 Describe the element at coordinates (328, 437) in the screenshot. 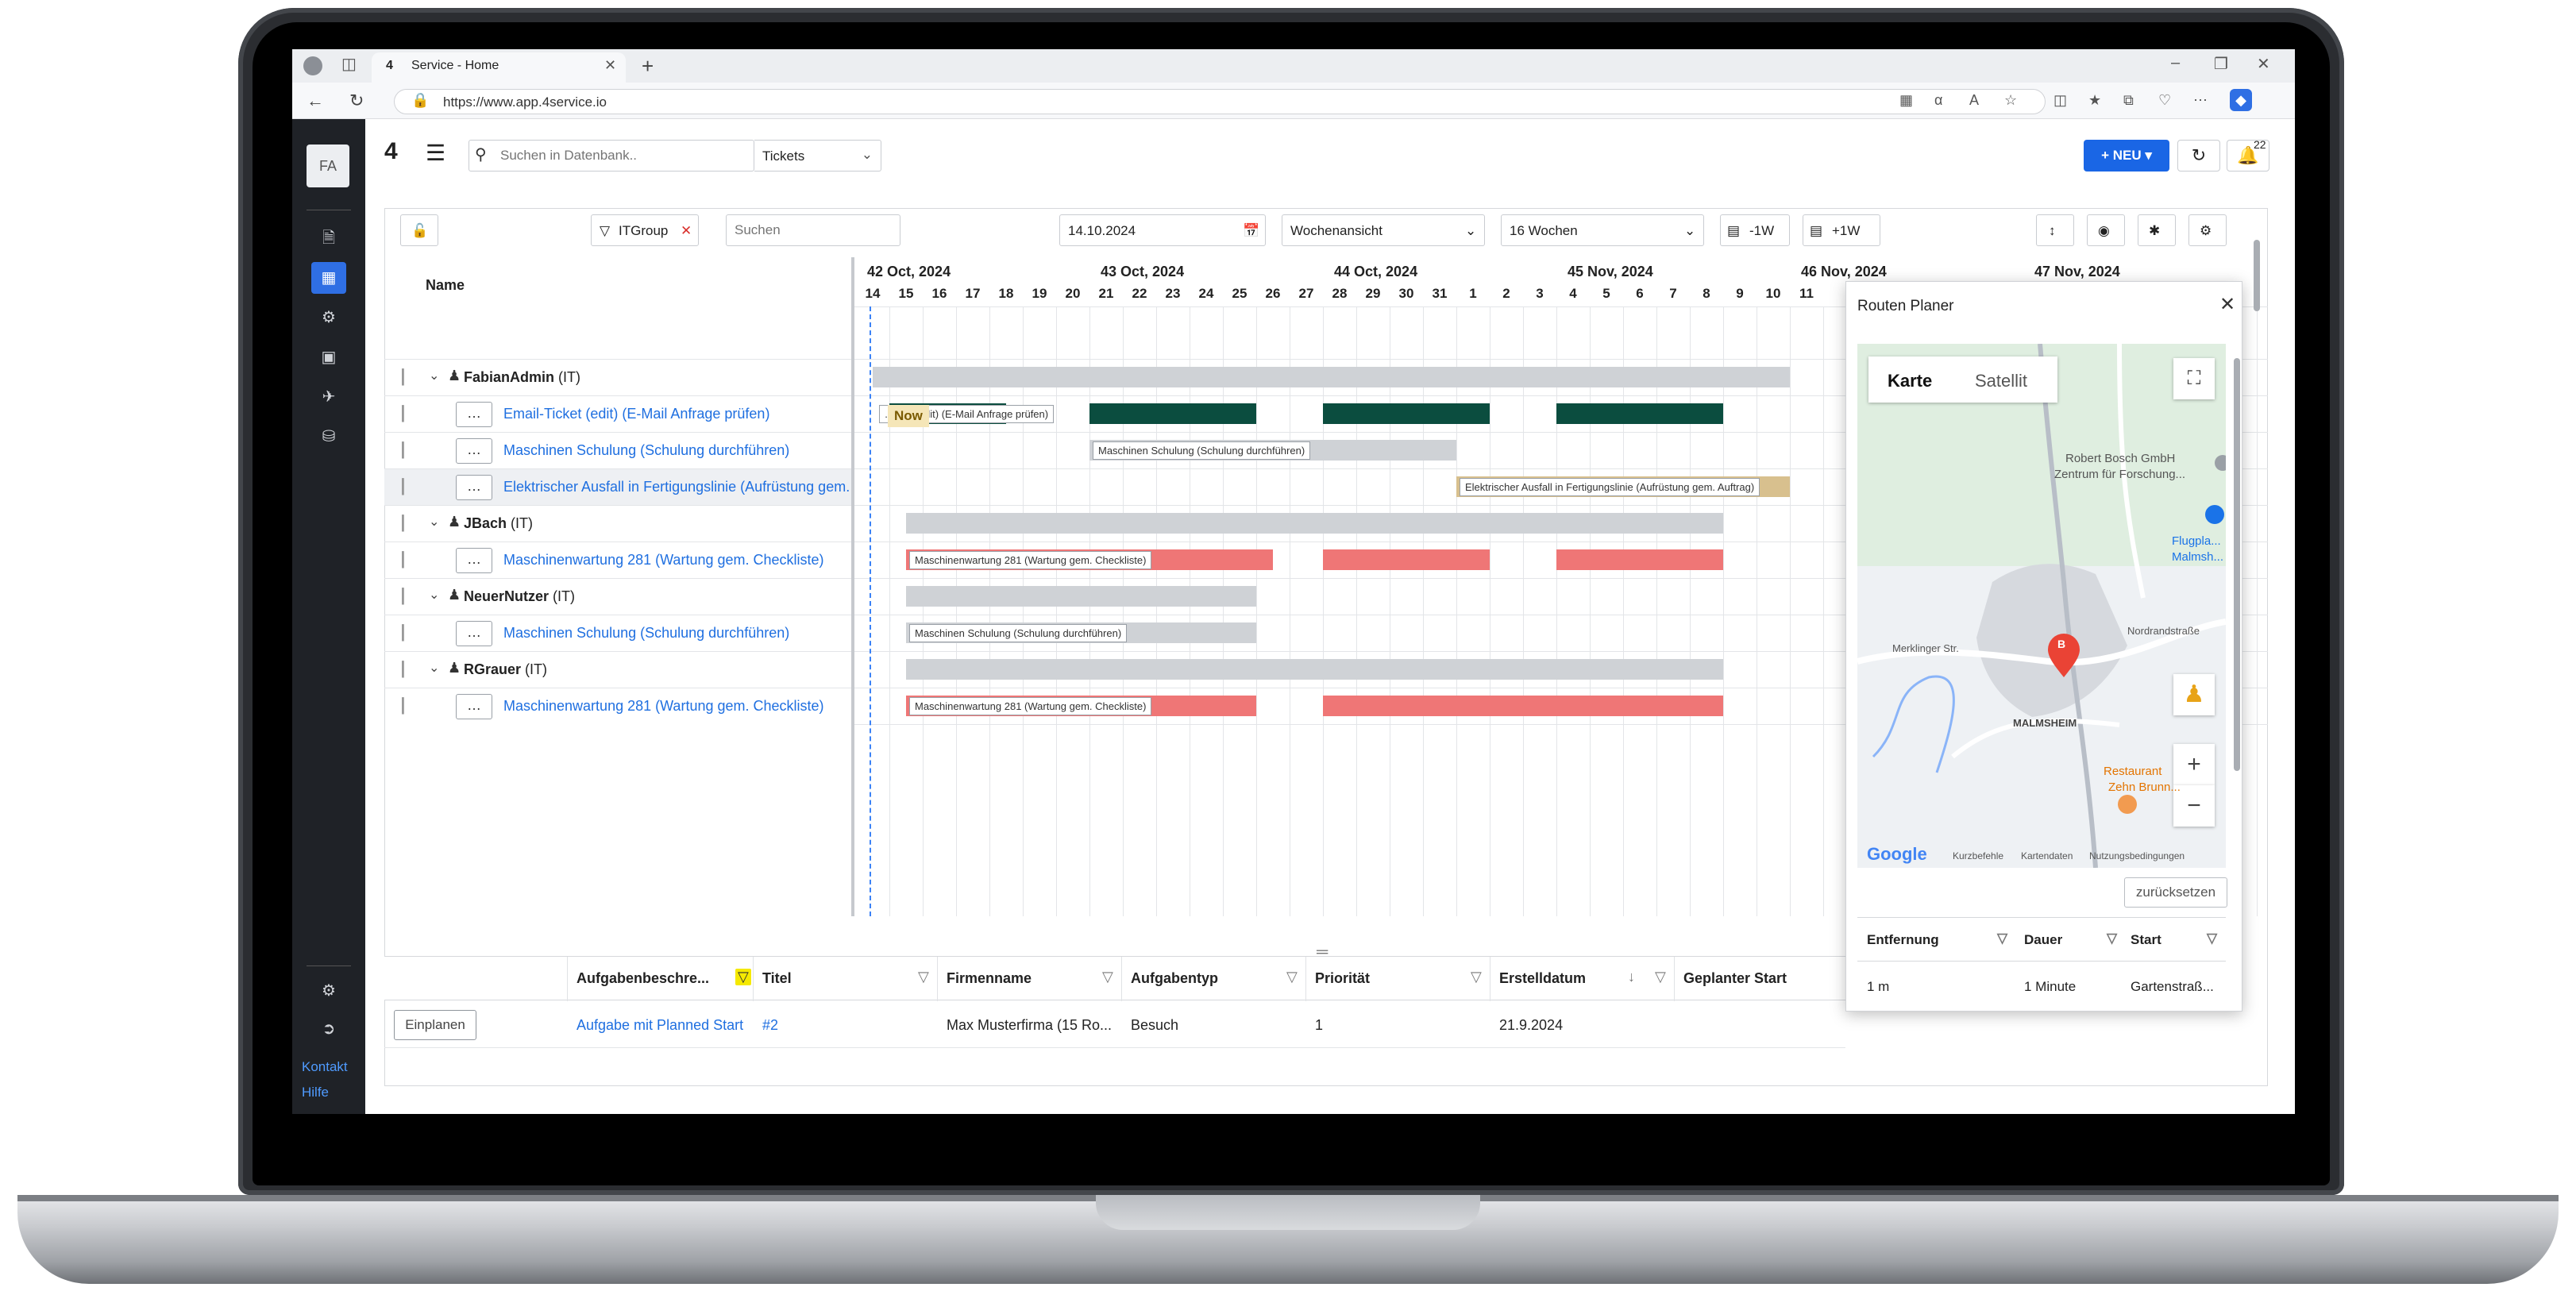

I see `sidebar-item-security: ⛁` at that location.